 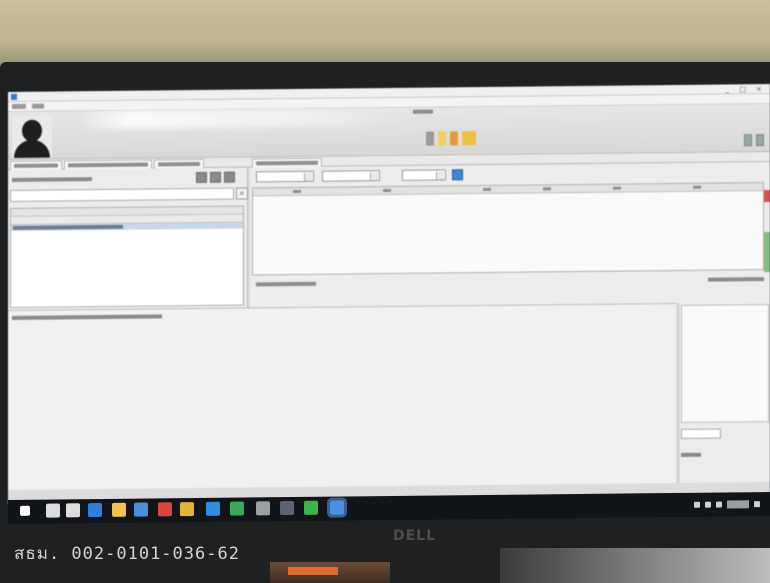 I want to click on taskbar-task-view-icon, so click(x=73, y=510).